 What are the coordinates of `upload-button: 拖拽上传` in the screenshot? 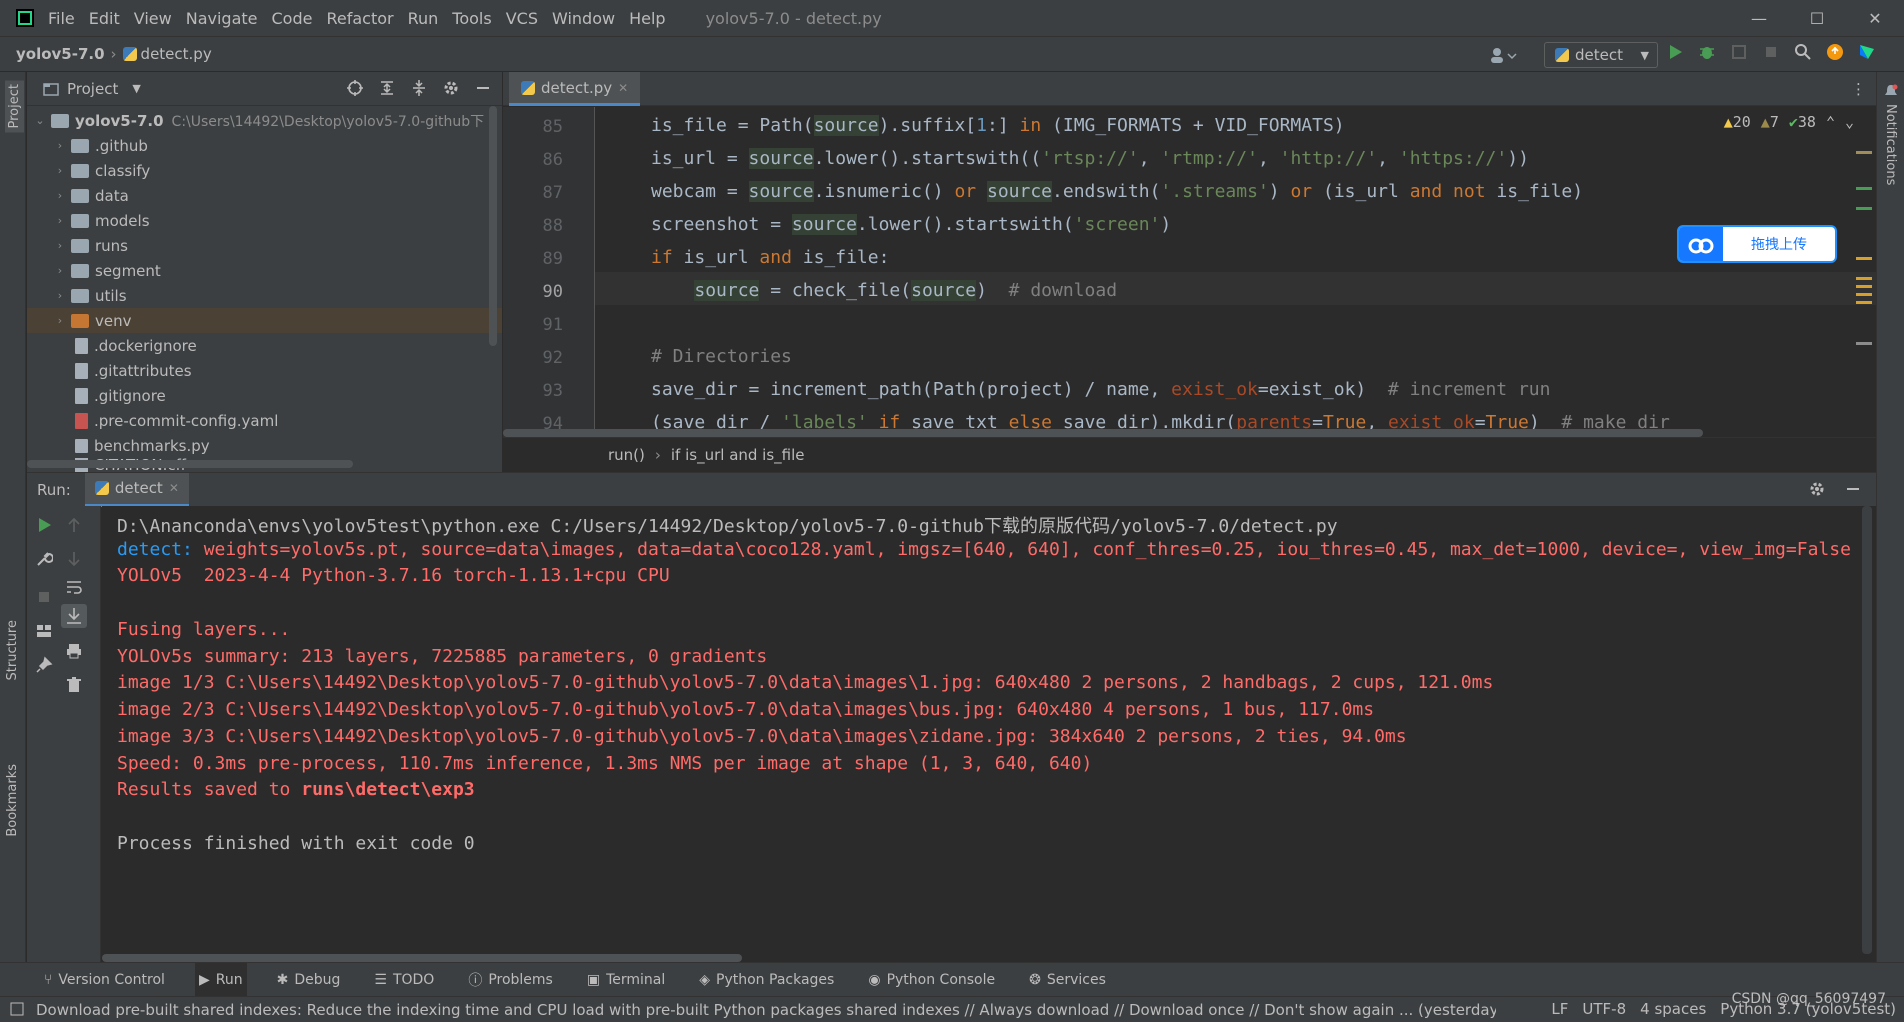 It's located at (1757, 244).